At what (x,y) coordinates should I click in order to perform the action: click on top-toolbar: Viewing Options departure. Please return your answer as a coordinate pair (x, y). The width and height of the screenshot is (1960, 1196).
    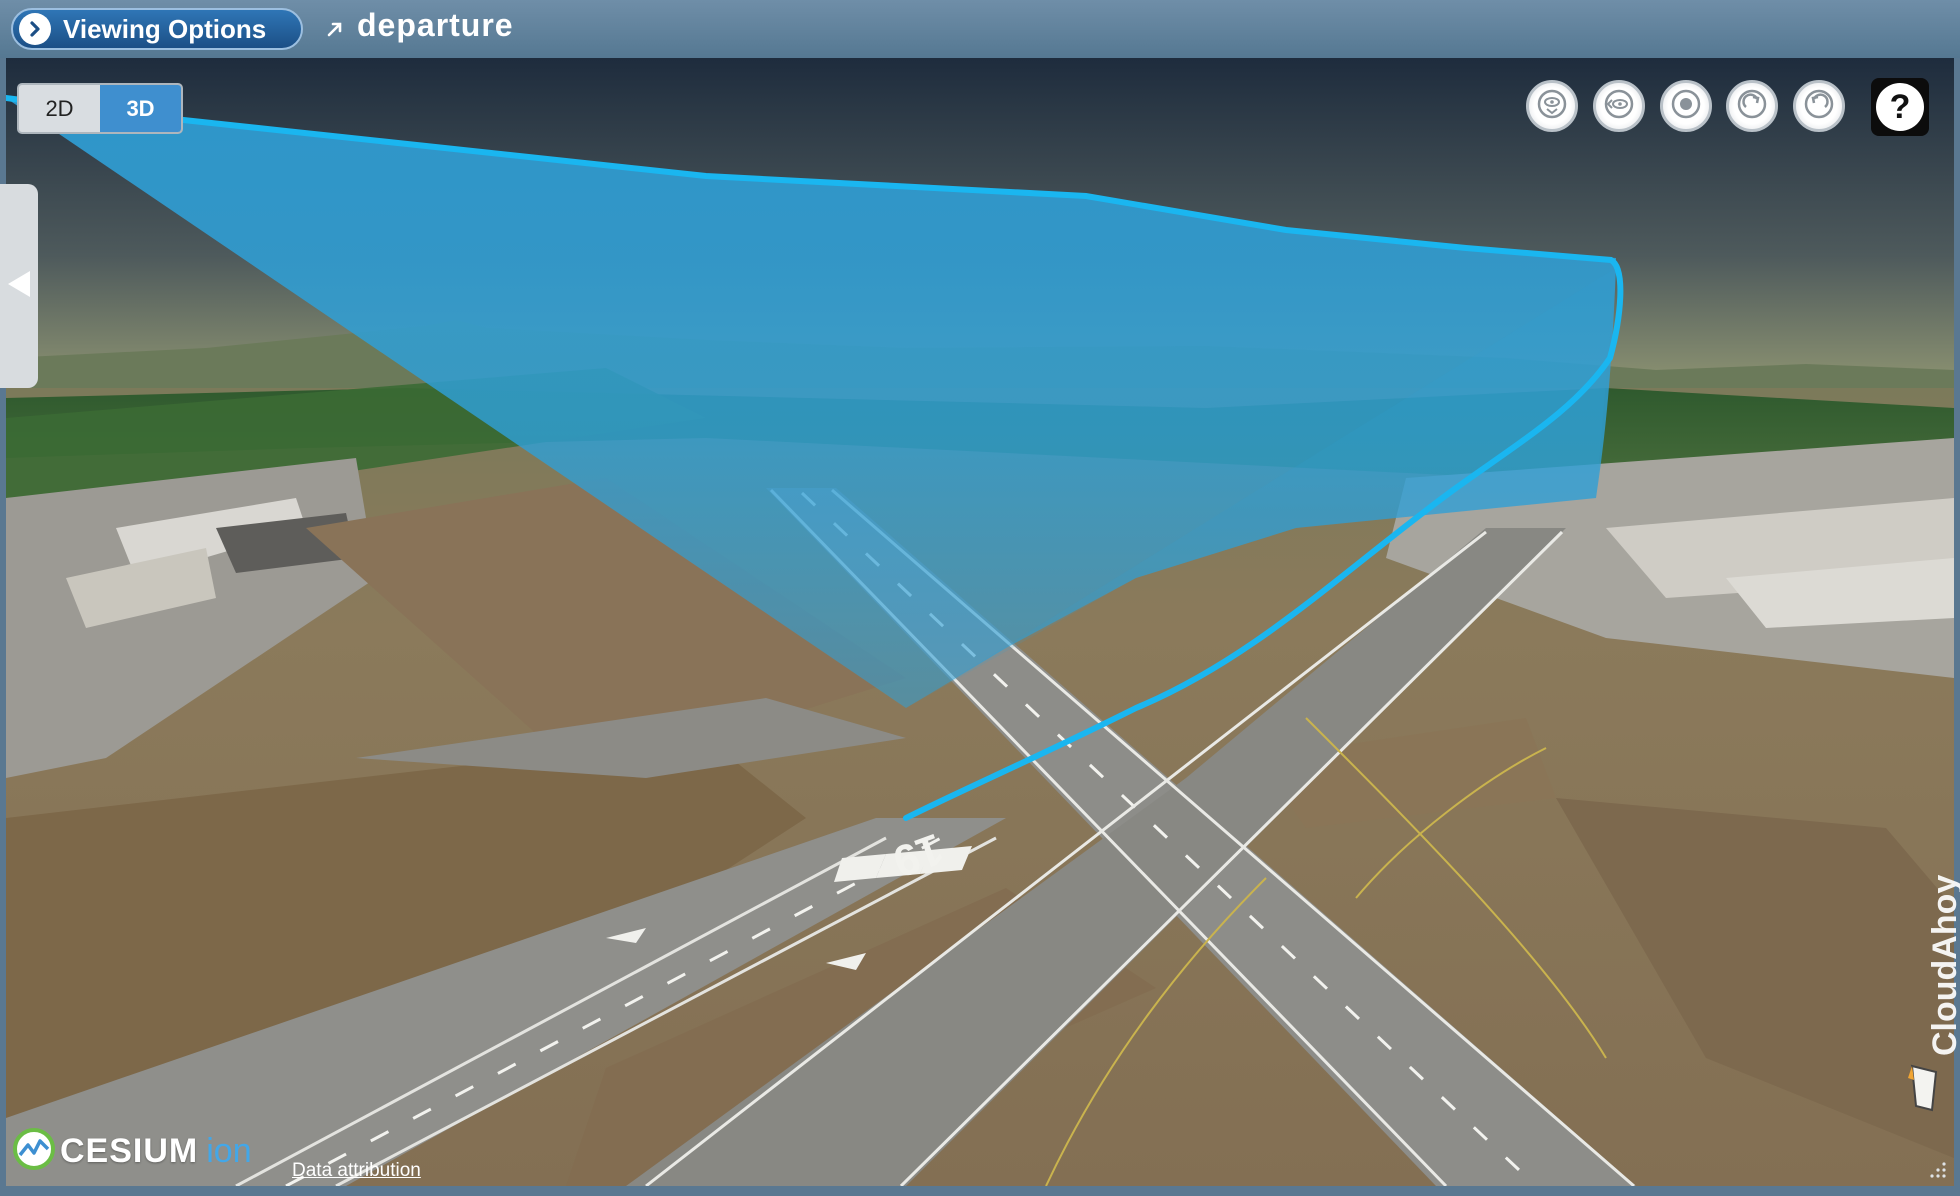
    Looking at the image, I should click on (980, 30).